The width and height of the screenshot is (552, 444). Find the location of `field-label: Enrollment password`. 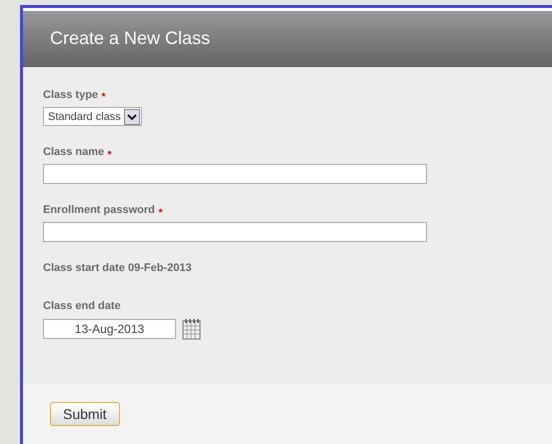

field-label: Enrollment password is located at coordinates (99, 210).